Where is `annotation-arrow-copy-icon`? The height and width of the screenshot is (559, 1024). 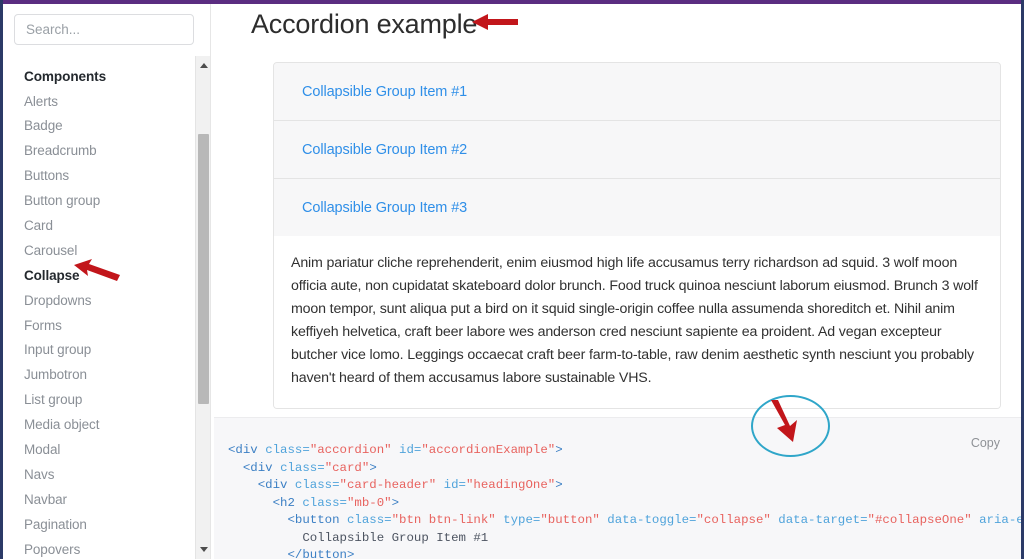
annotation-arrow-copy-icon is located at coordinates (784, 421).